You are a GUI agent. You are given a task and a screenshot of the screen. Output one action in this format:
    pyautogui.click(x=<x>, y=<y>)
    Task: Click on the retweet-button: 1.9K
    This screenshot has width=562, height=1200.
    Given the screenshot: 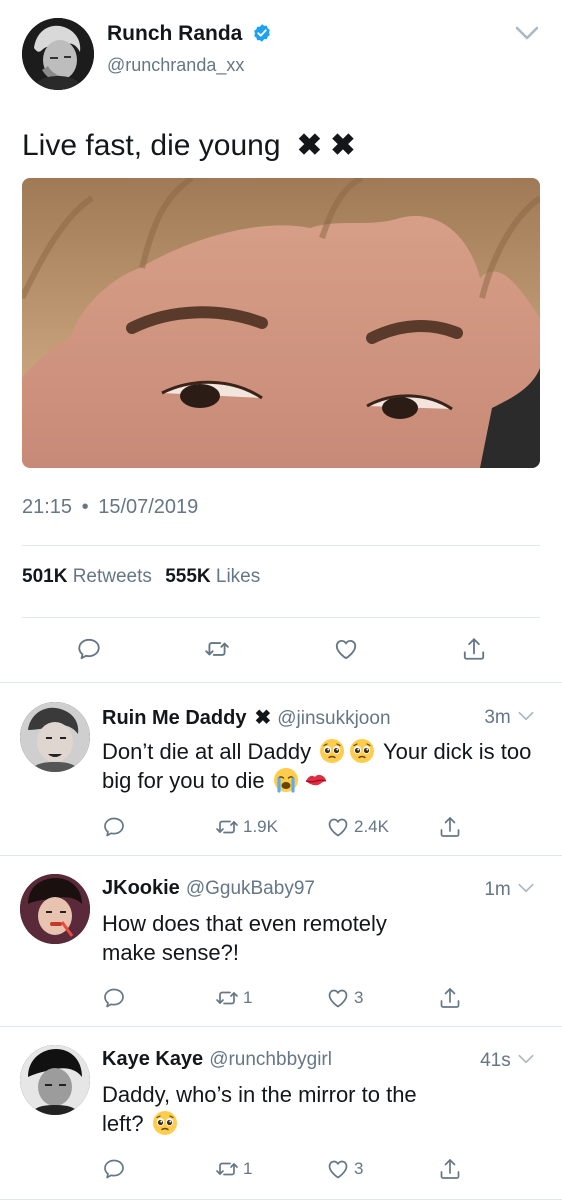 What is the action you would take?
    pyautogui.click(x=246, y=827)
    